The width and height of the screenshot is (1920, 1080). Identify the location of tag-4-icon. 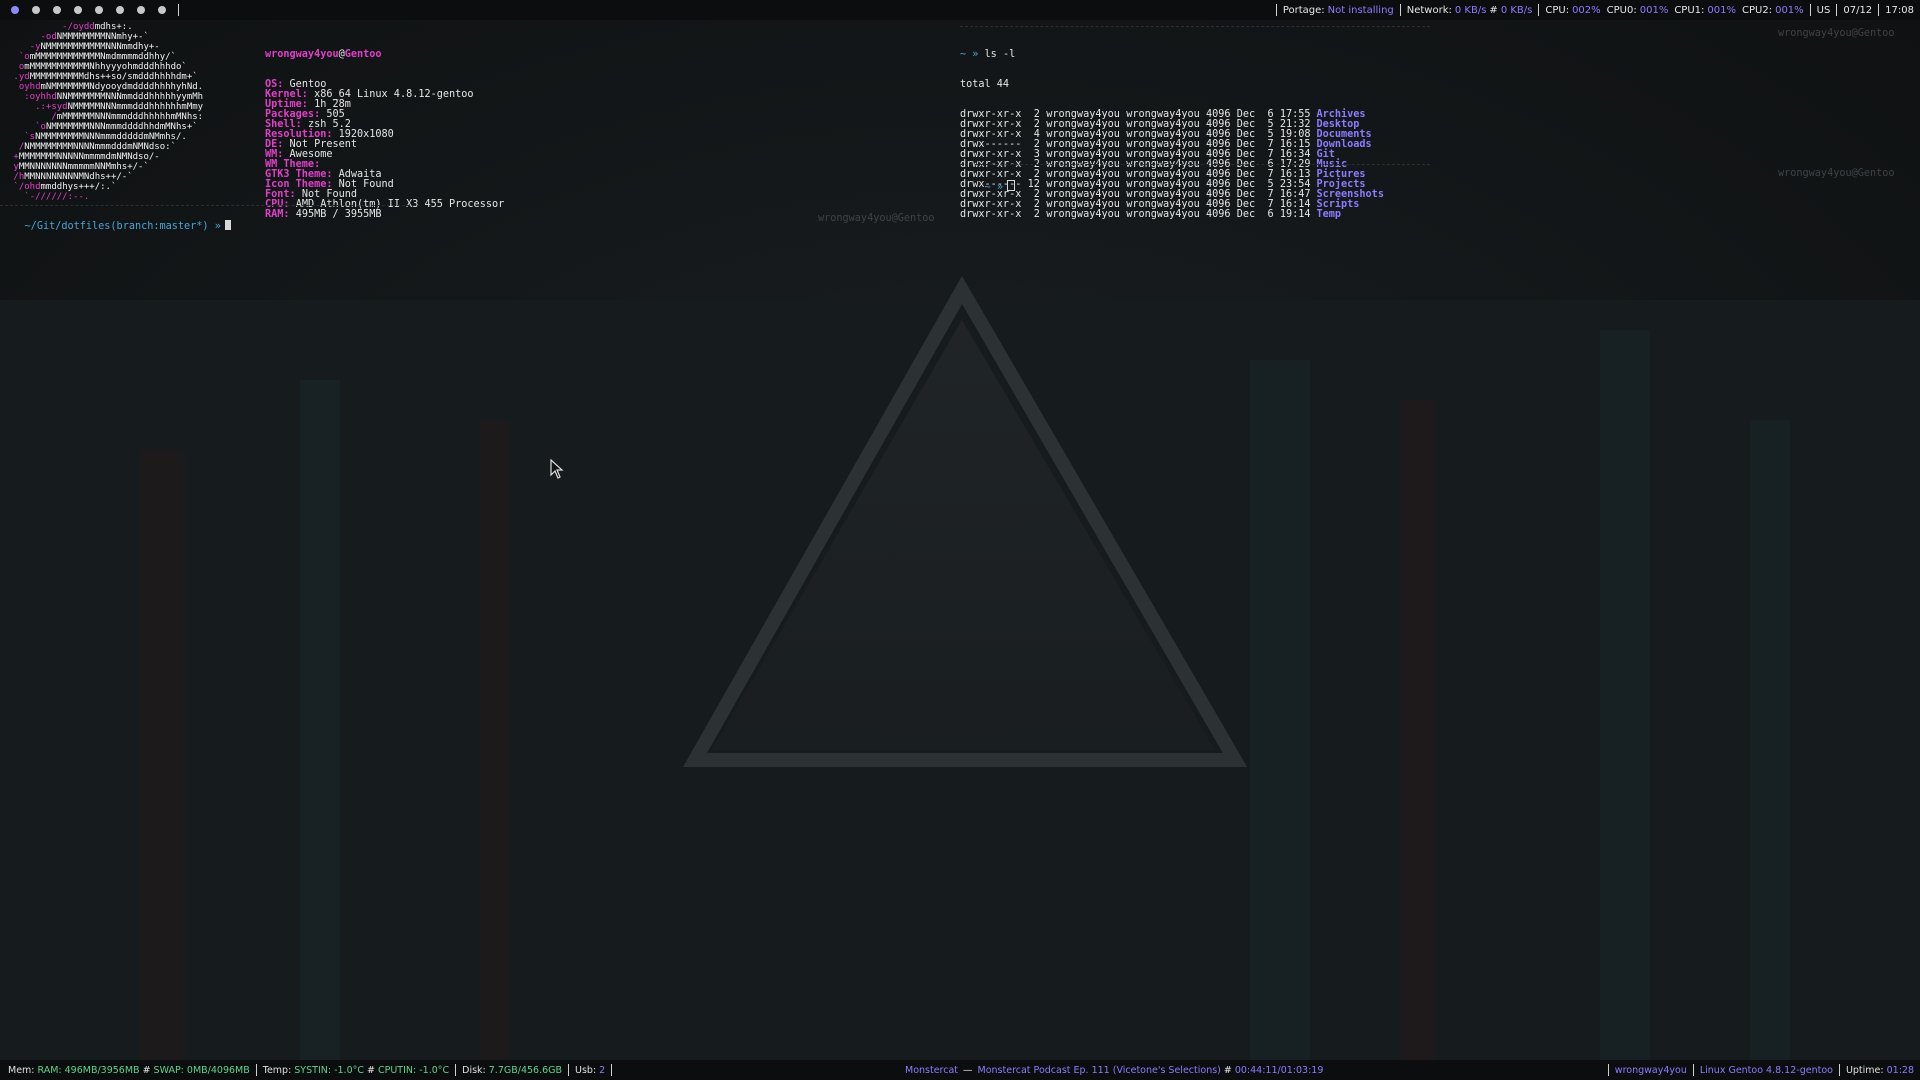
(77, 10).